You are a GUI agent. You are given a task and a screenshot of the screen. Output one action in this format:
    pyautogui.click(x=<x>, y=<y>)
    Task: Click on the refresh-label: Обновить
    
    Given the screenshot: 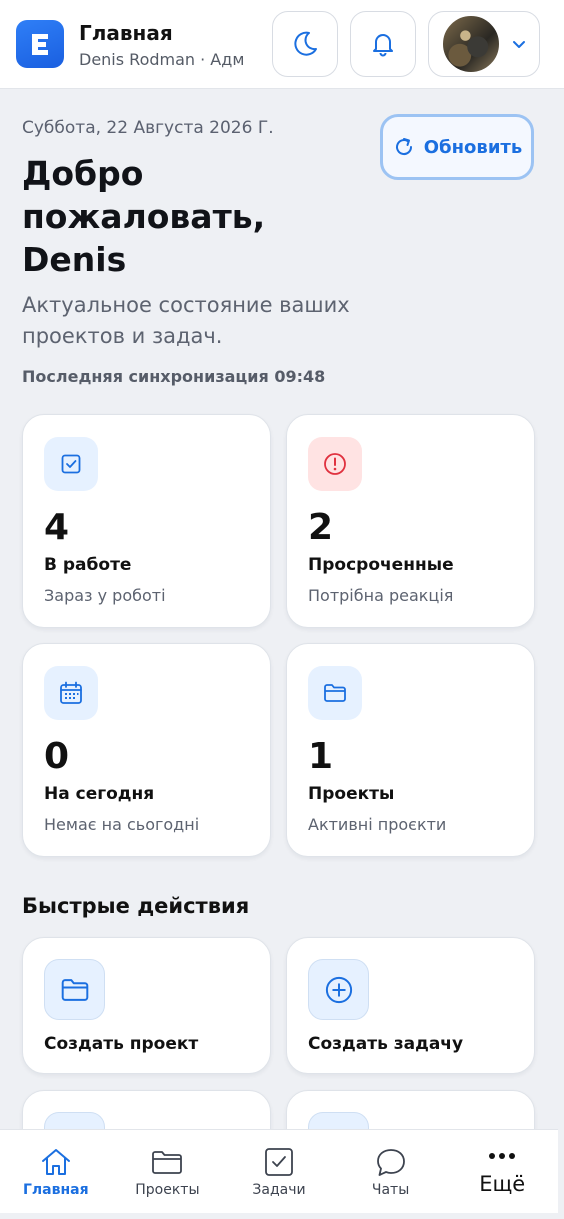 What is the action you would take?
    pyautogui.click(x=473, y=147)
    